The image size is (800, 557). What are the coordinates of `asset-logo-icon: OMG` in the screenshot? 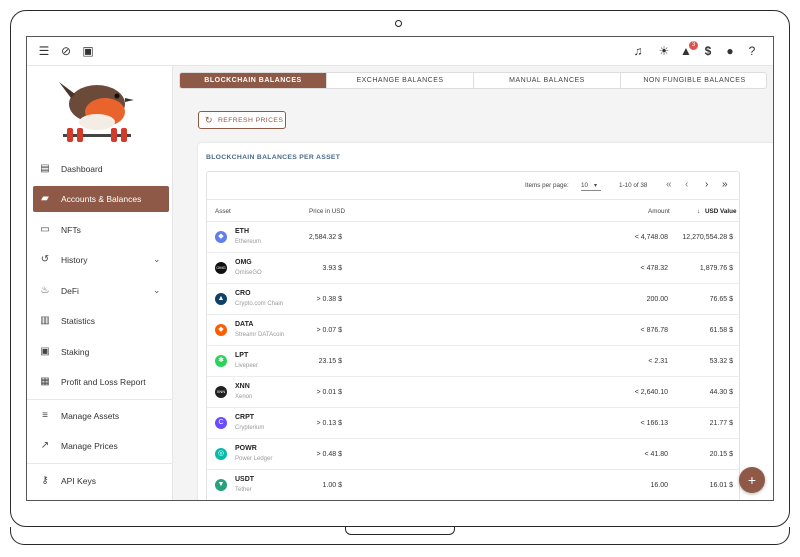 It's located at (221, 268).